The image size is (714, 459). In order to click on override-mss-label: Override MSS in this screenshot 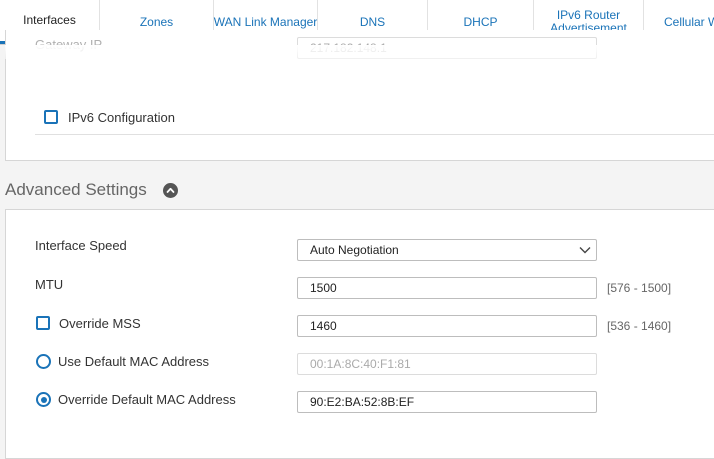, I will do `click(100, 323)`.